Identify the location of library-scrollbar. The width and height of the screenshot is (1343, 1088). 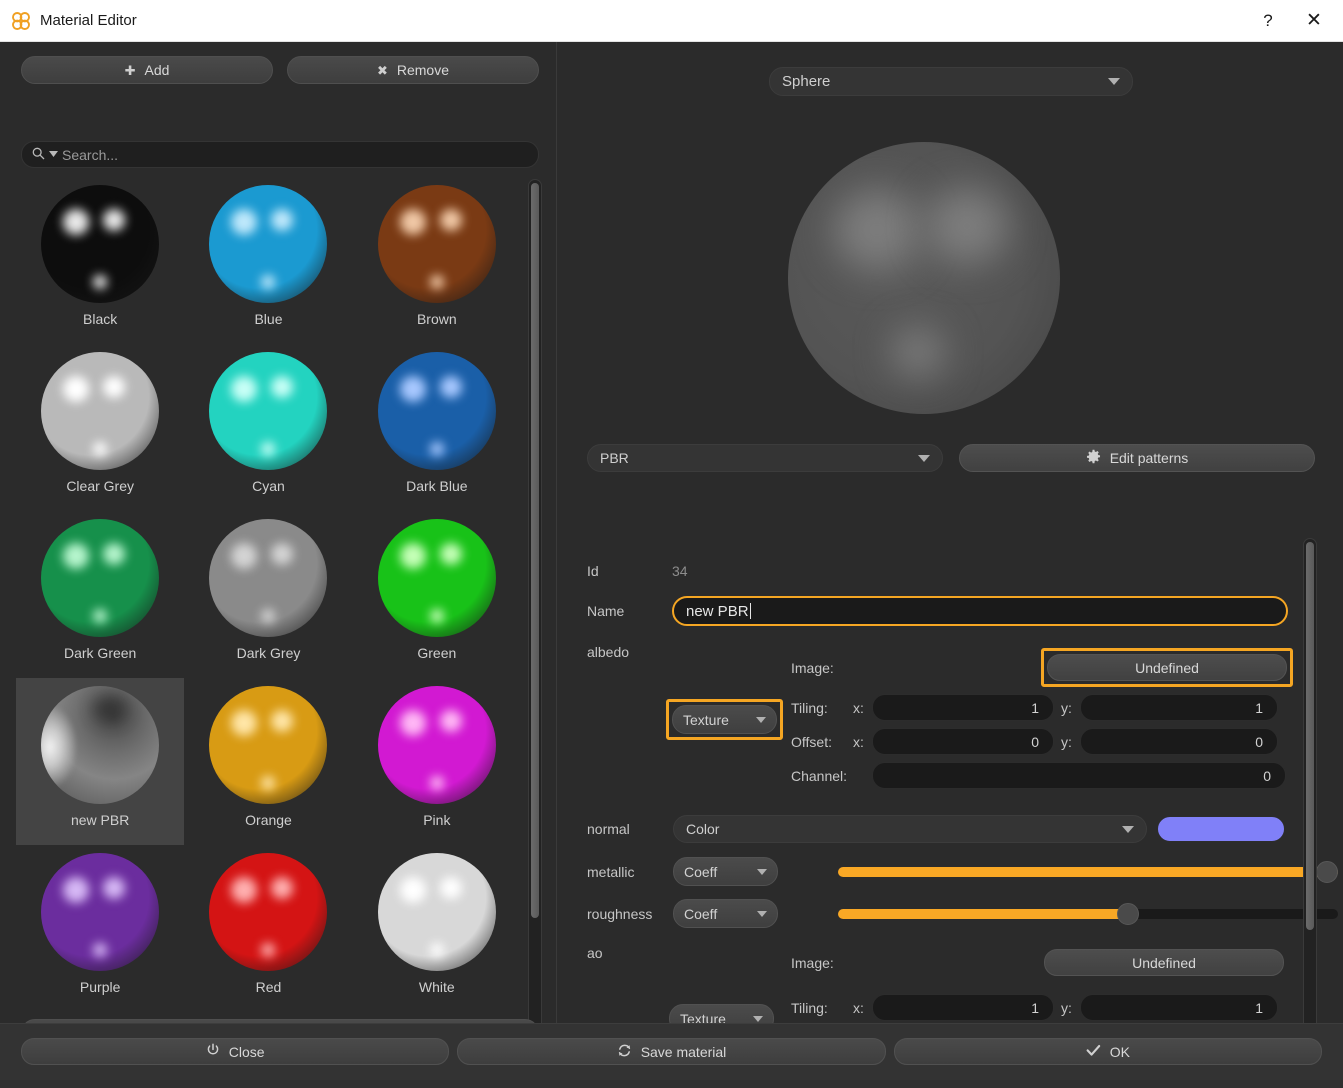
(535, 619).